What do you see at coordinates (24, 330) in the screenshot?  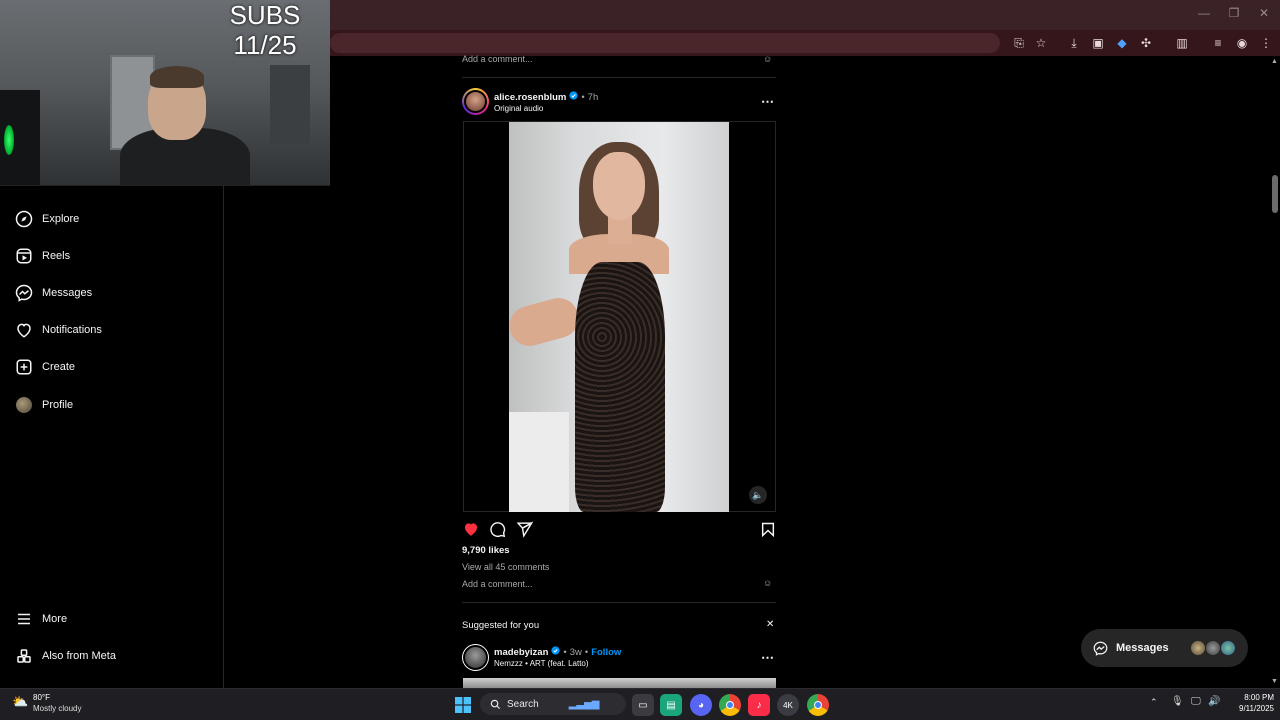 I see `heart-icon` at bounding box center [24, 330].